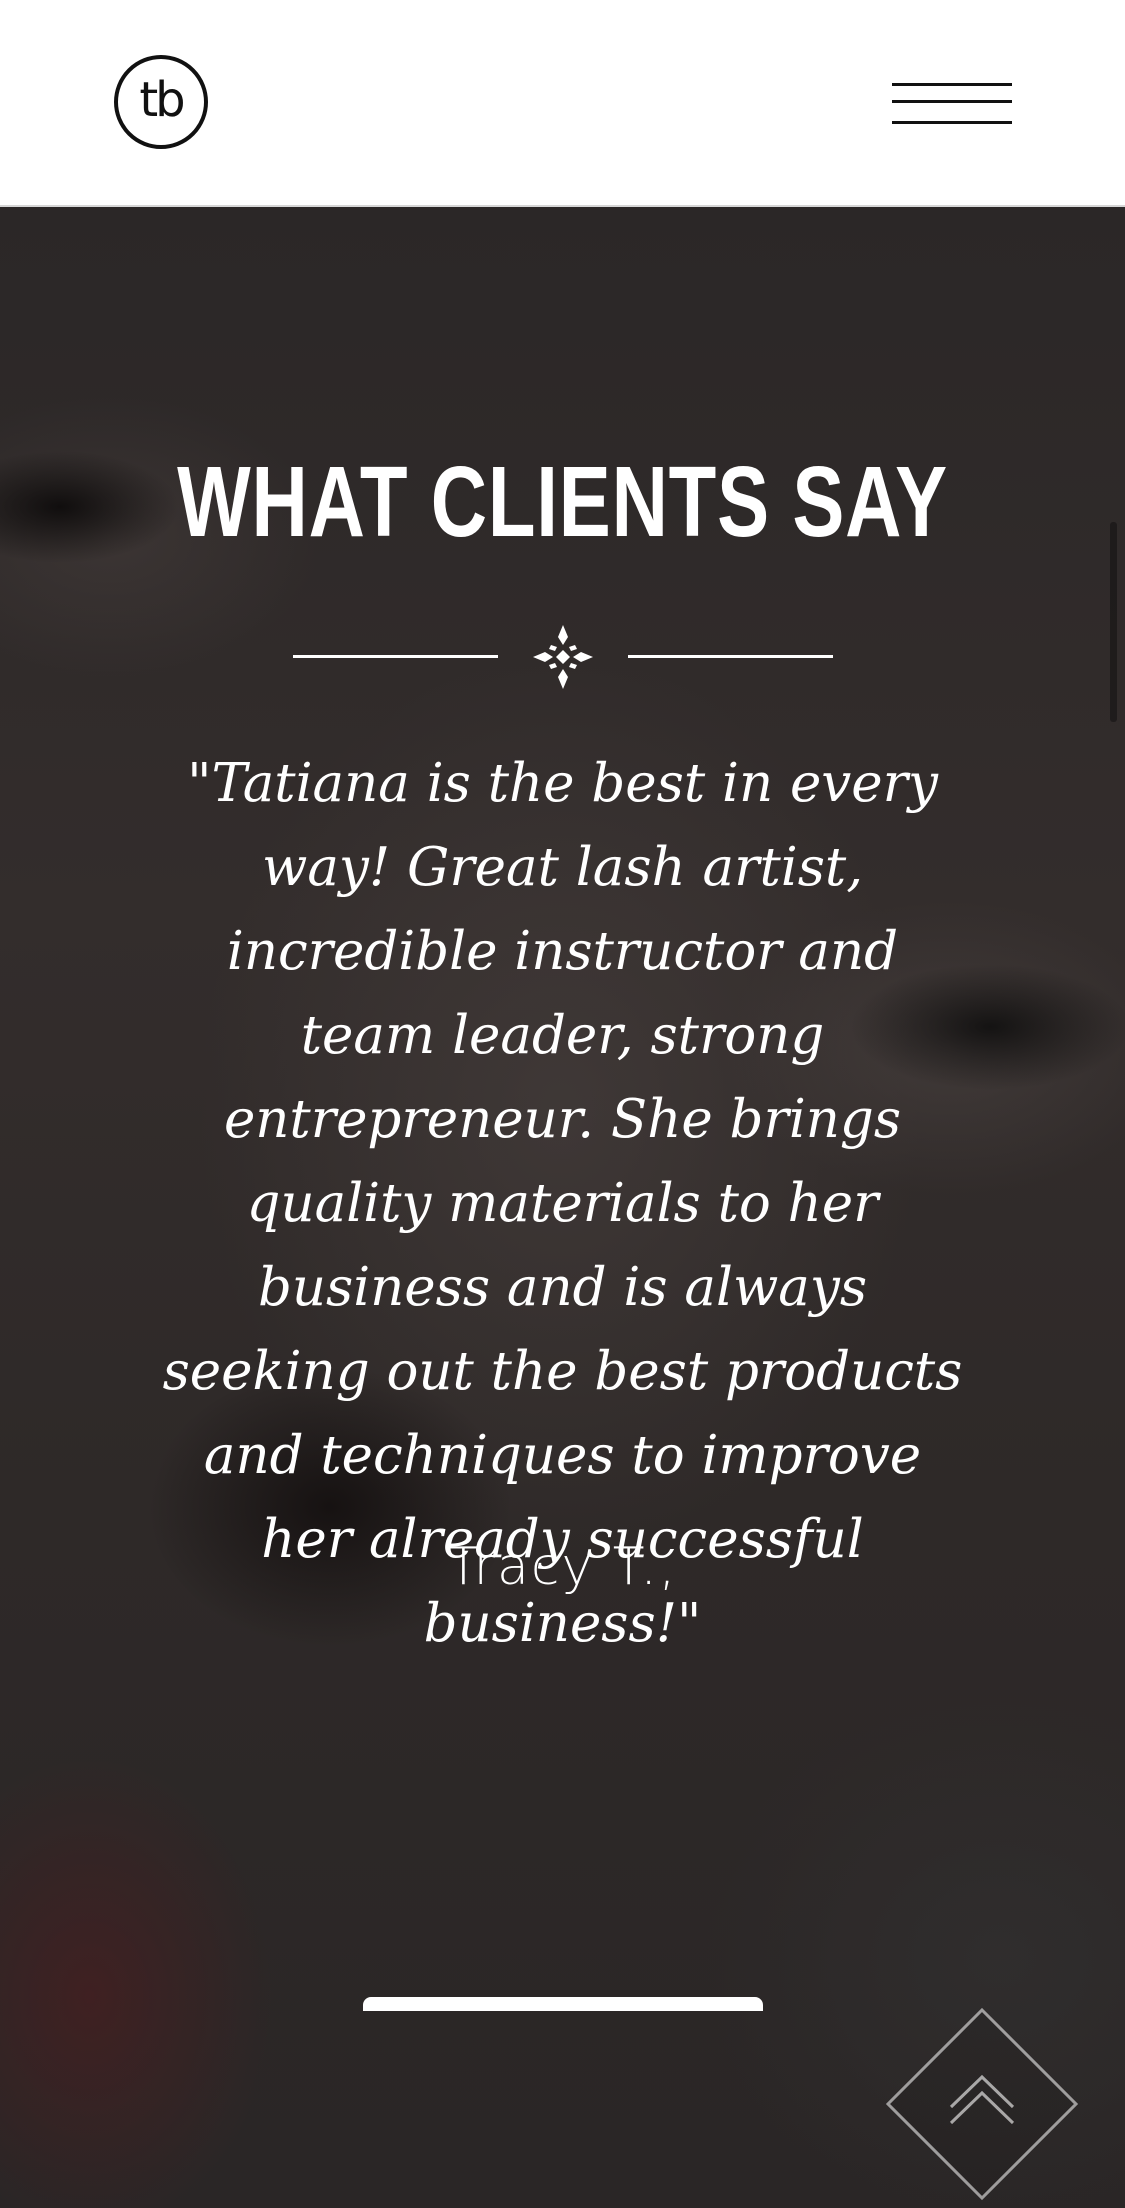 This screenshot has width=1125, height=2208. Describe the element at coordinates (563, 2004) in the screenshot. I see `bottom-panel-edge` at that location.